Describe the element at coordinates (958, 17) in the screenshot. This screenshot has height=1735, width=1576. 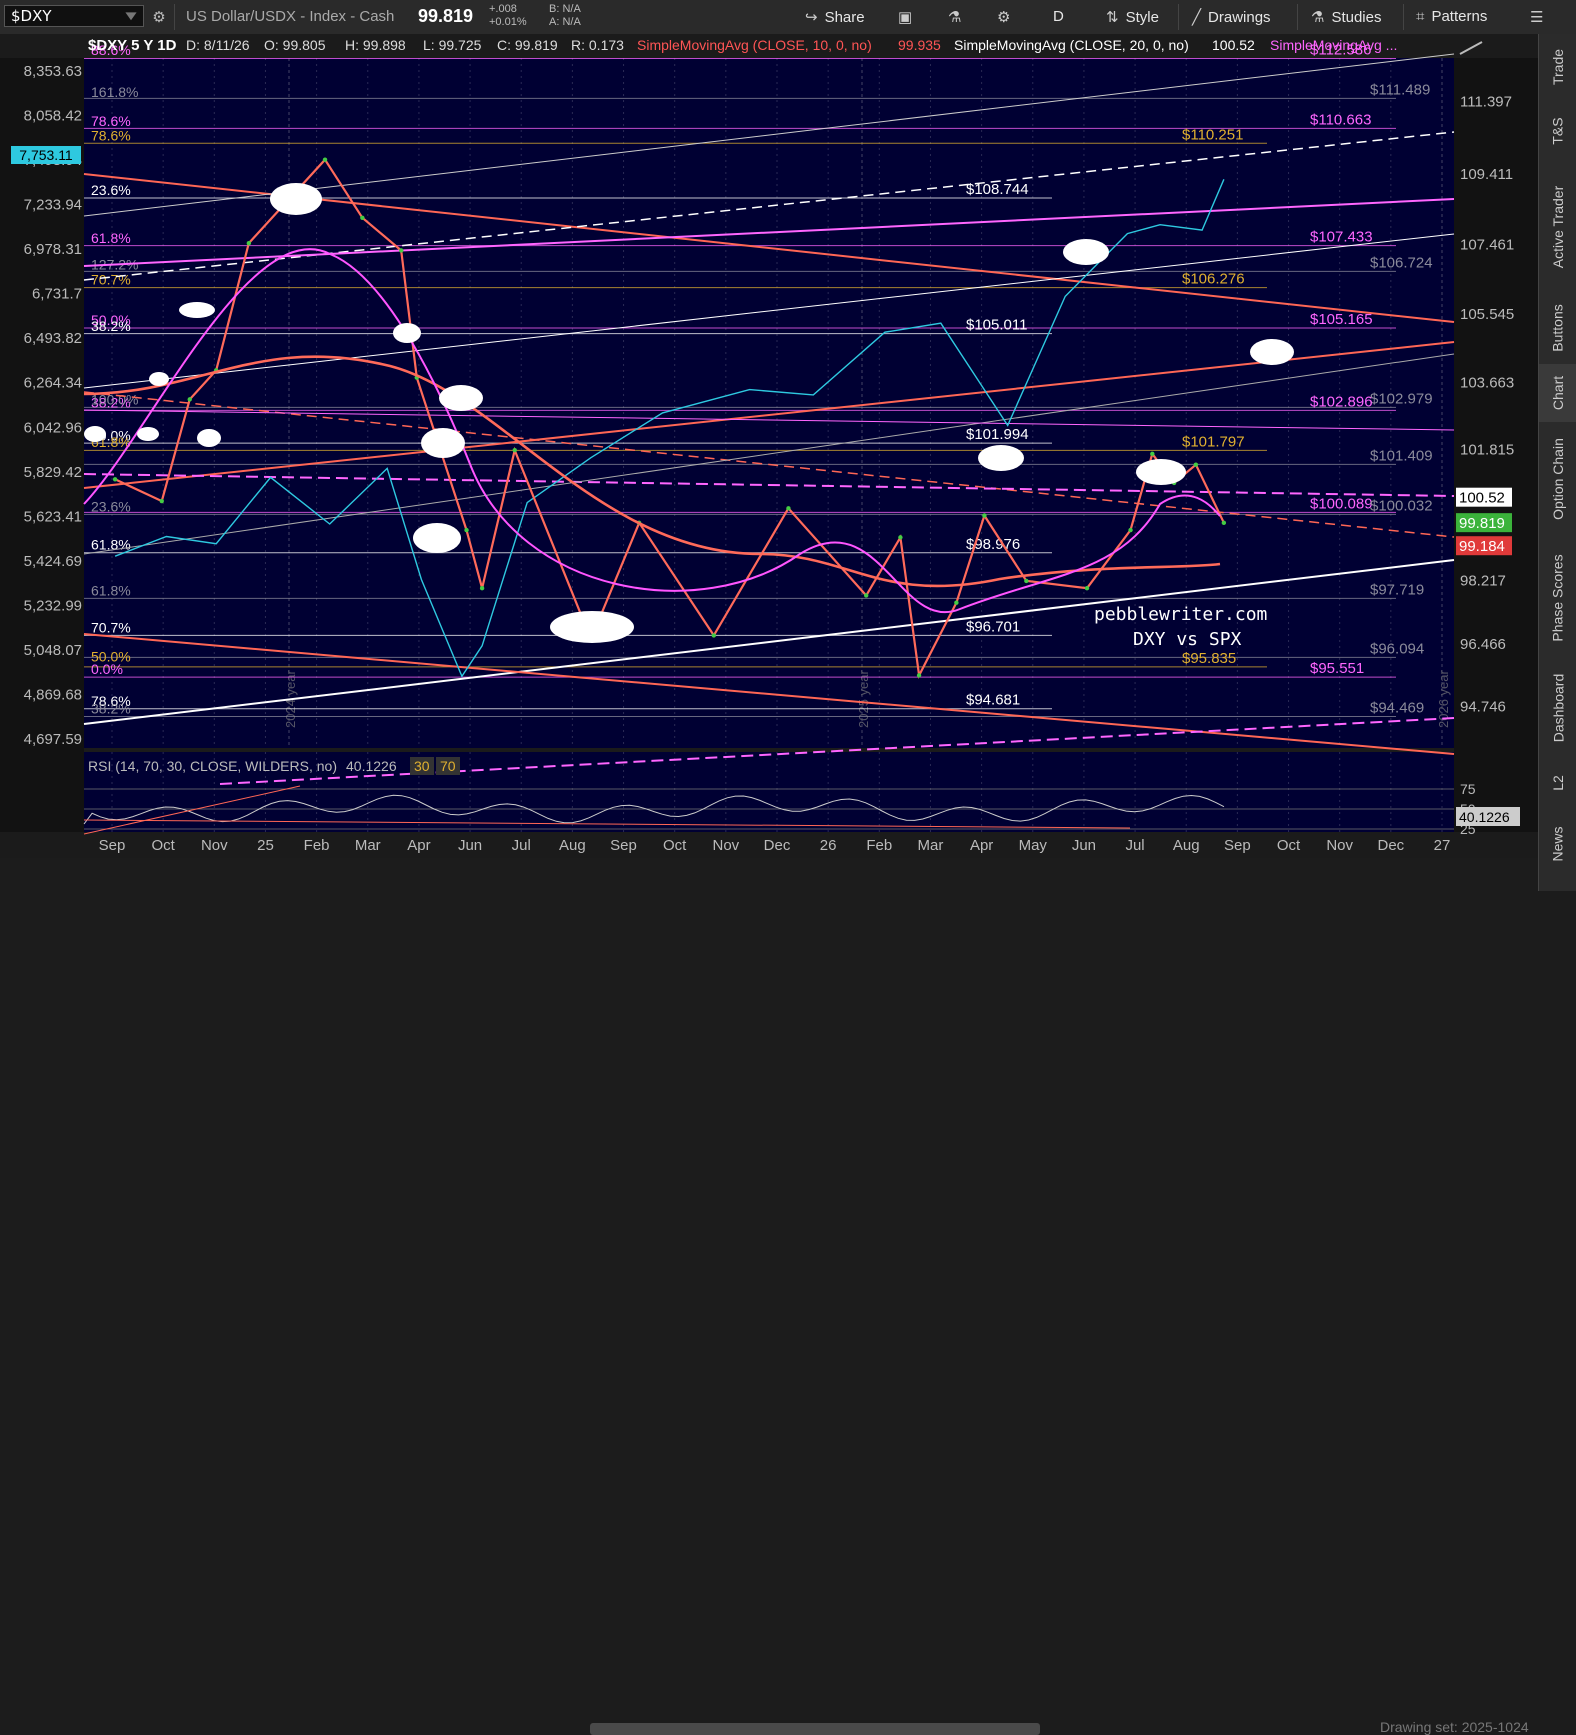
I see `flask-button: ⚗` at that location.